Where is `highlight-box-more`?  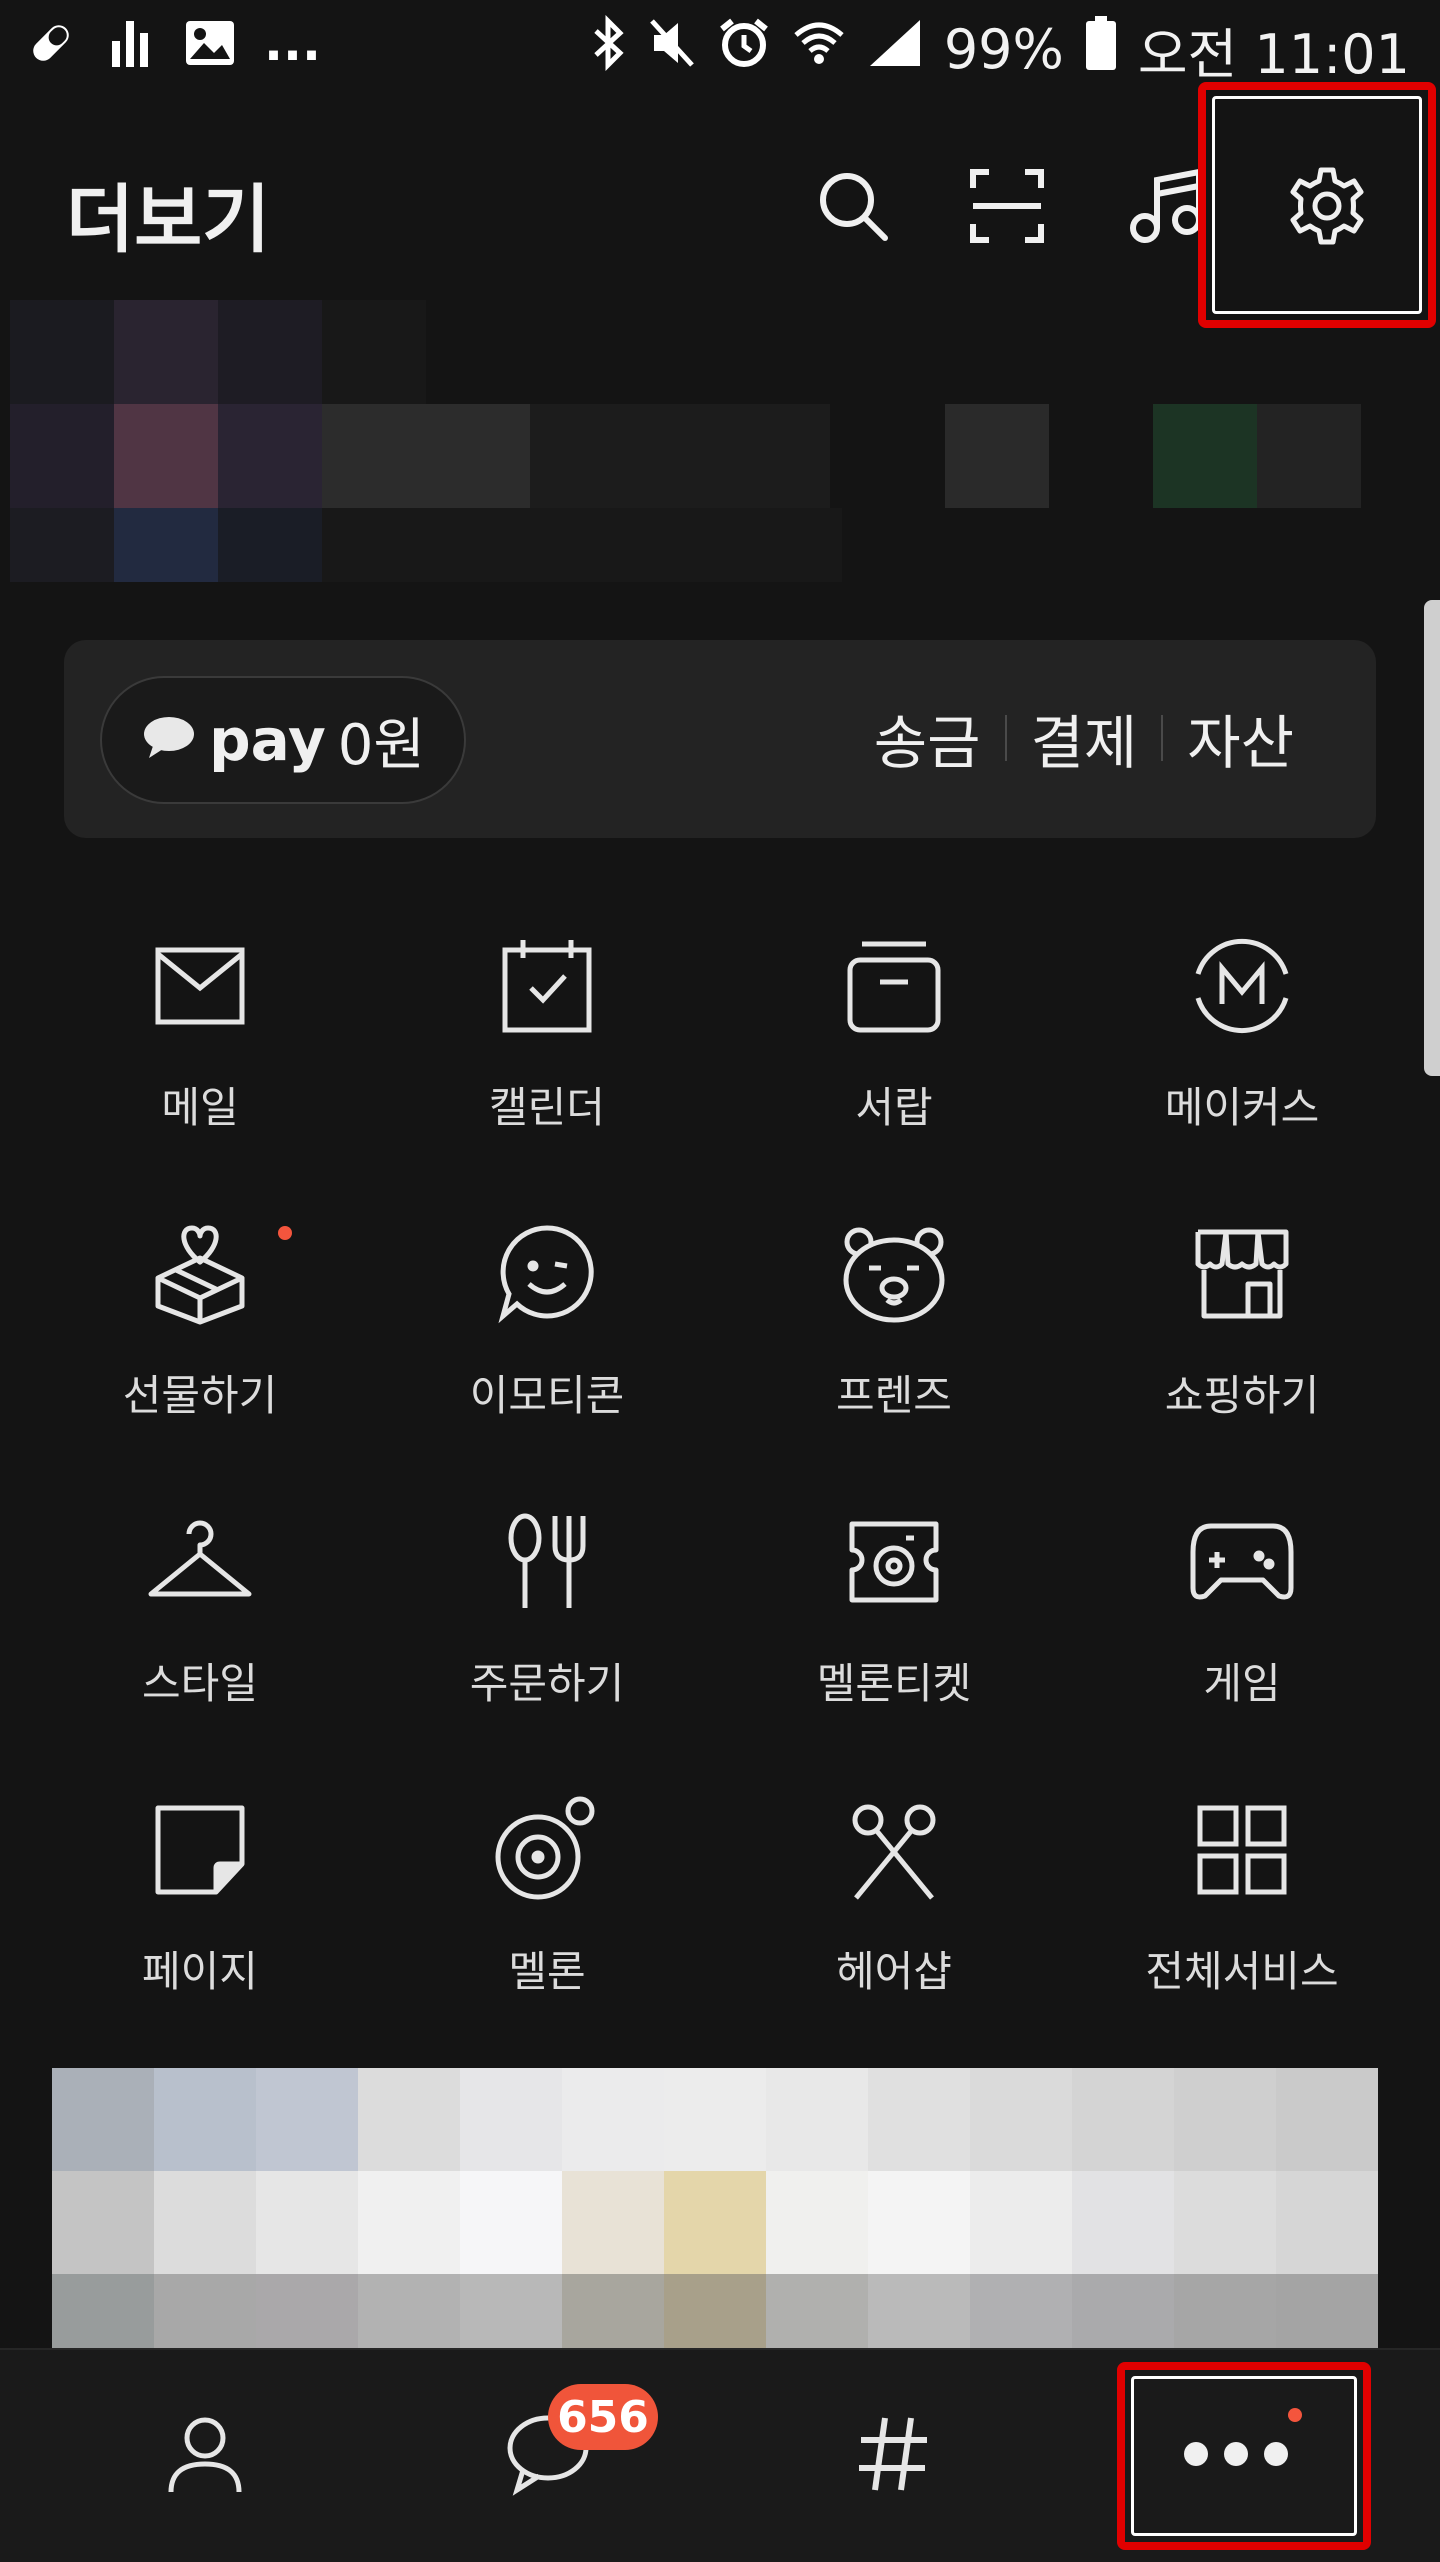
highlight-box-more is located at coordinates (1244, 2456).